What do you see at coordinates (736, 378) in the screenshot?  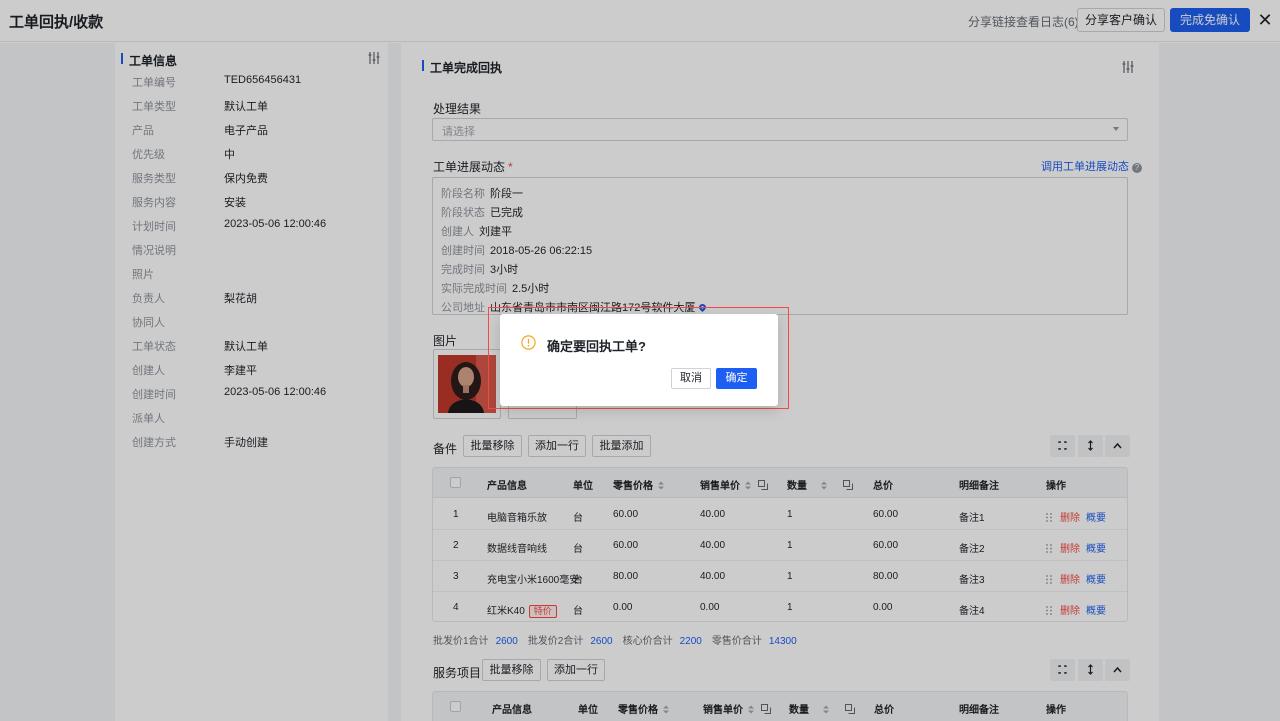 I see `dialog-ok-button: 确定` at bounding box center [736, 378].